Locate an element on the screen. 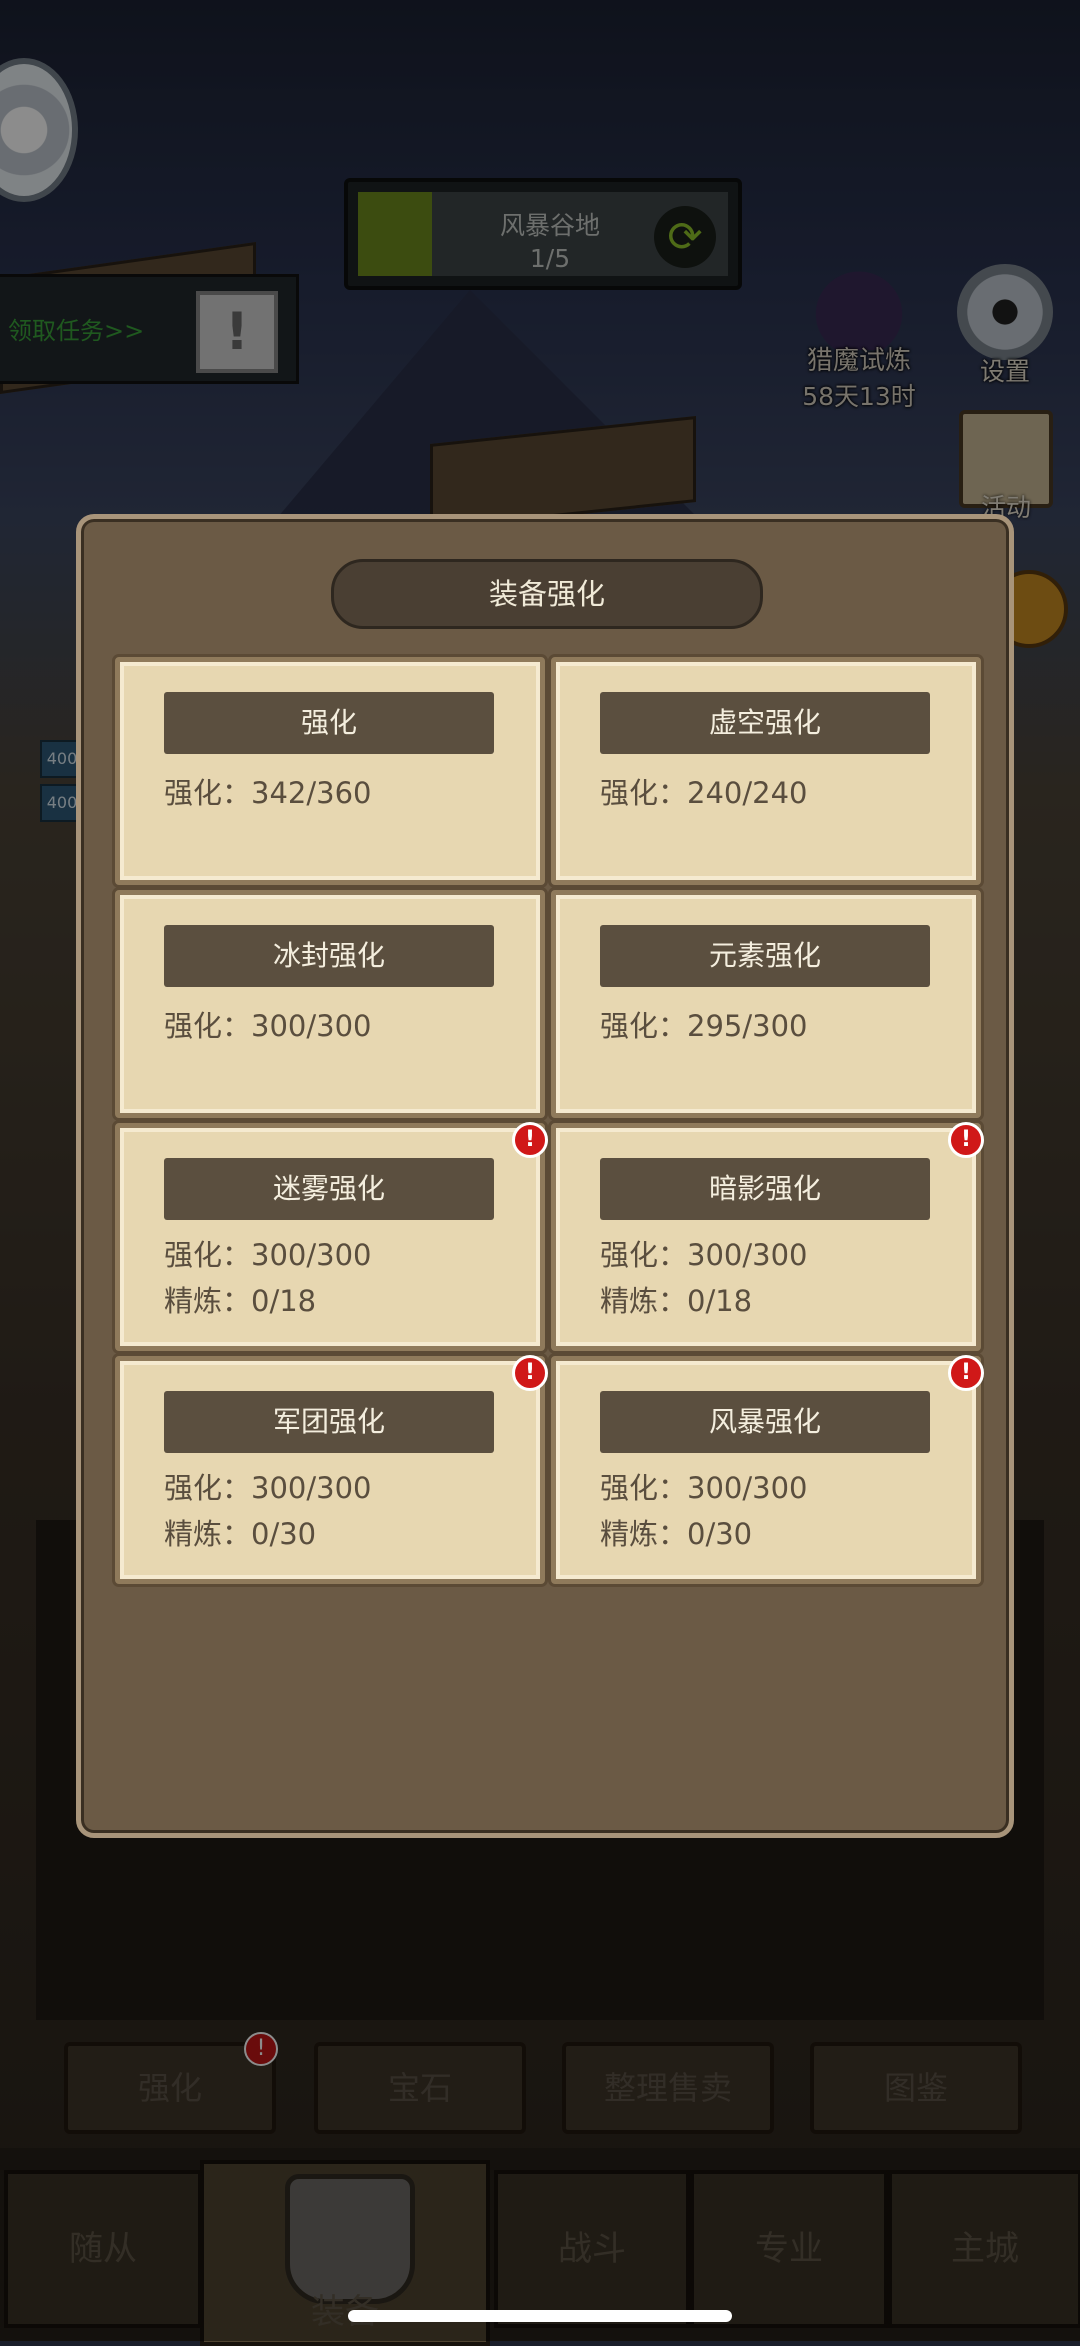  card-title: 军团强化 is located at coordinates (328, 1421).